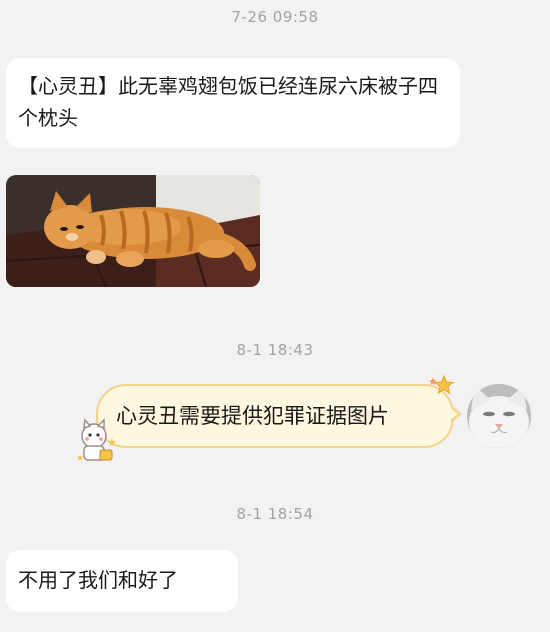 The image size is (550, 632). Describe the element at coordinates (98, 580) in the screenshot. I see `message-text: 不用了我们和好了` at that location.